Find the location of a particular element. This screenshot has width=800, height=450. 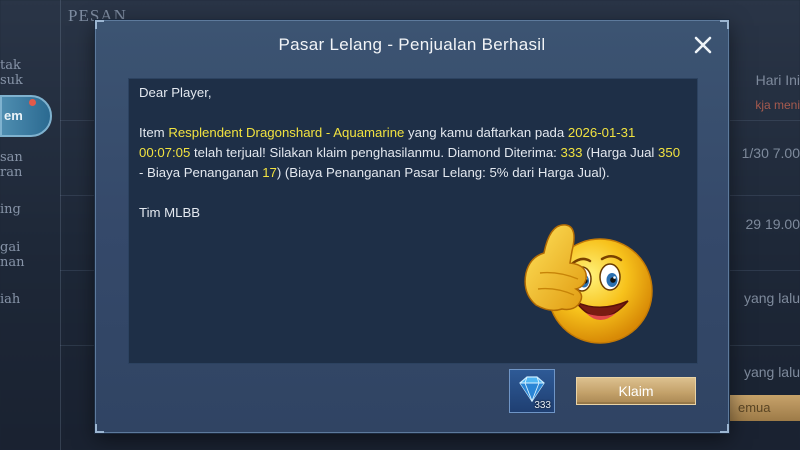

background-divider is located at coordinates (60, 225).